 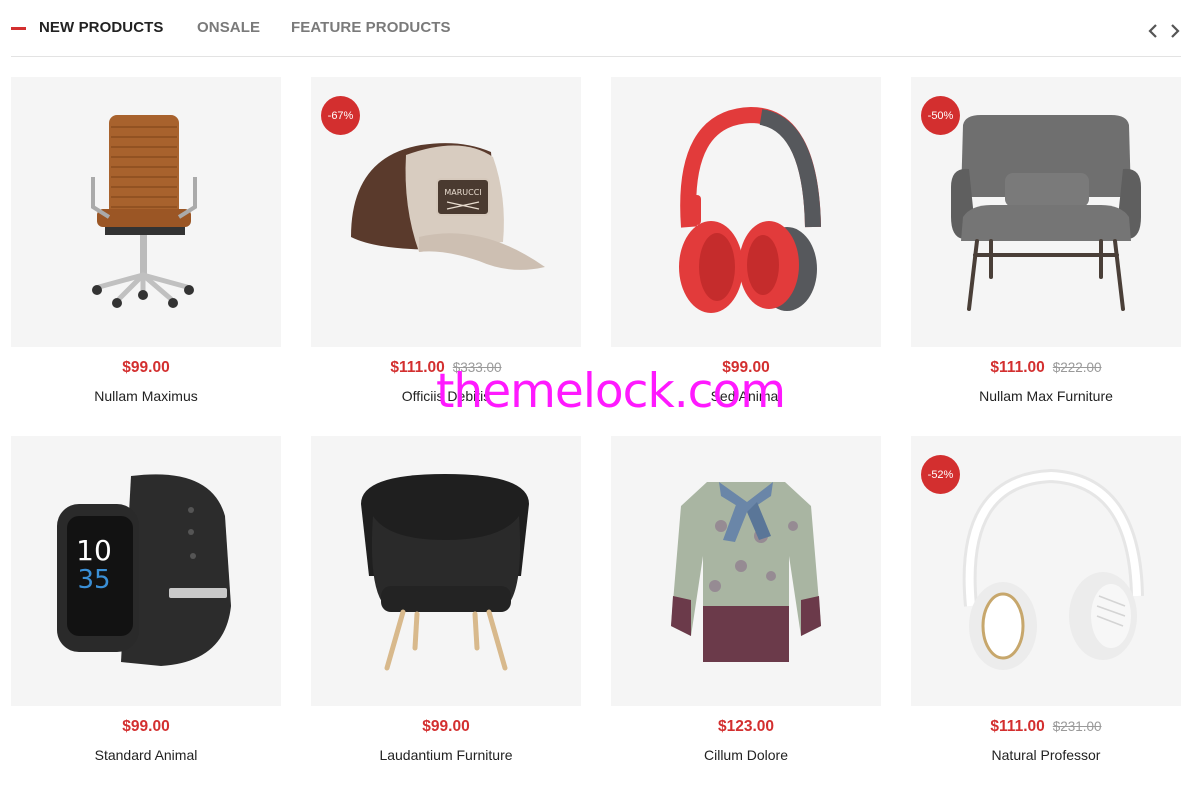 What do you see at coordinates (446, 212) in the screenshot?
I see `product-image: MARUCCI -67%` at bounding box center [446, 212].